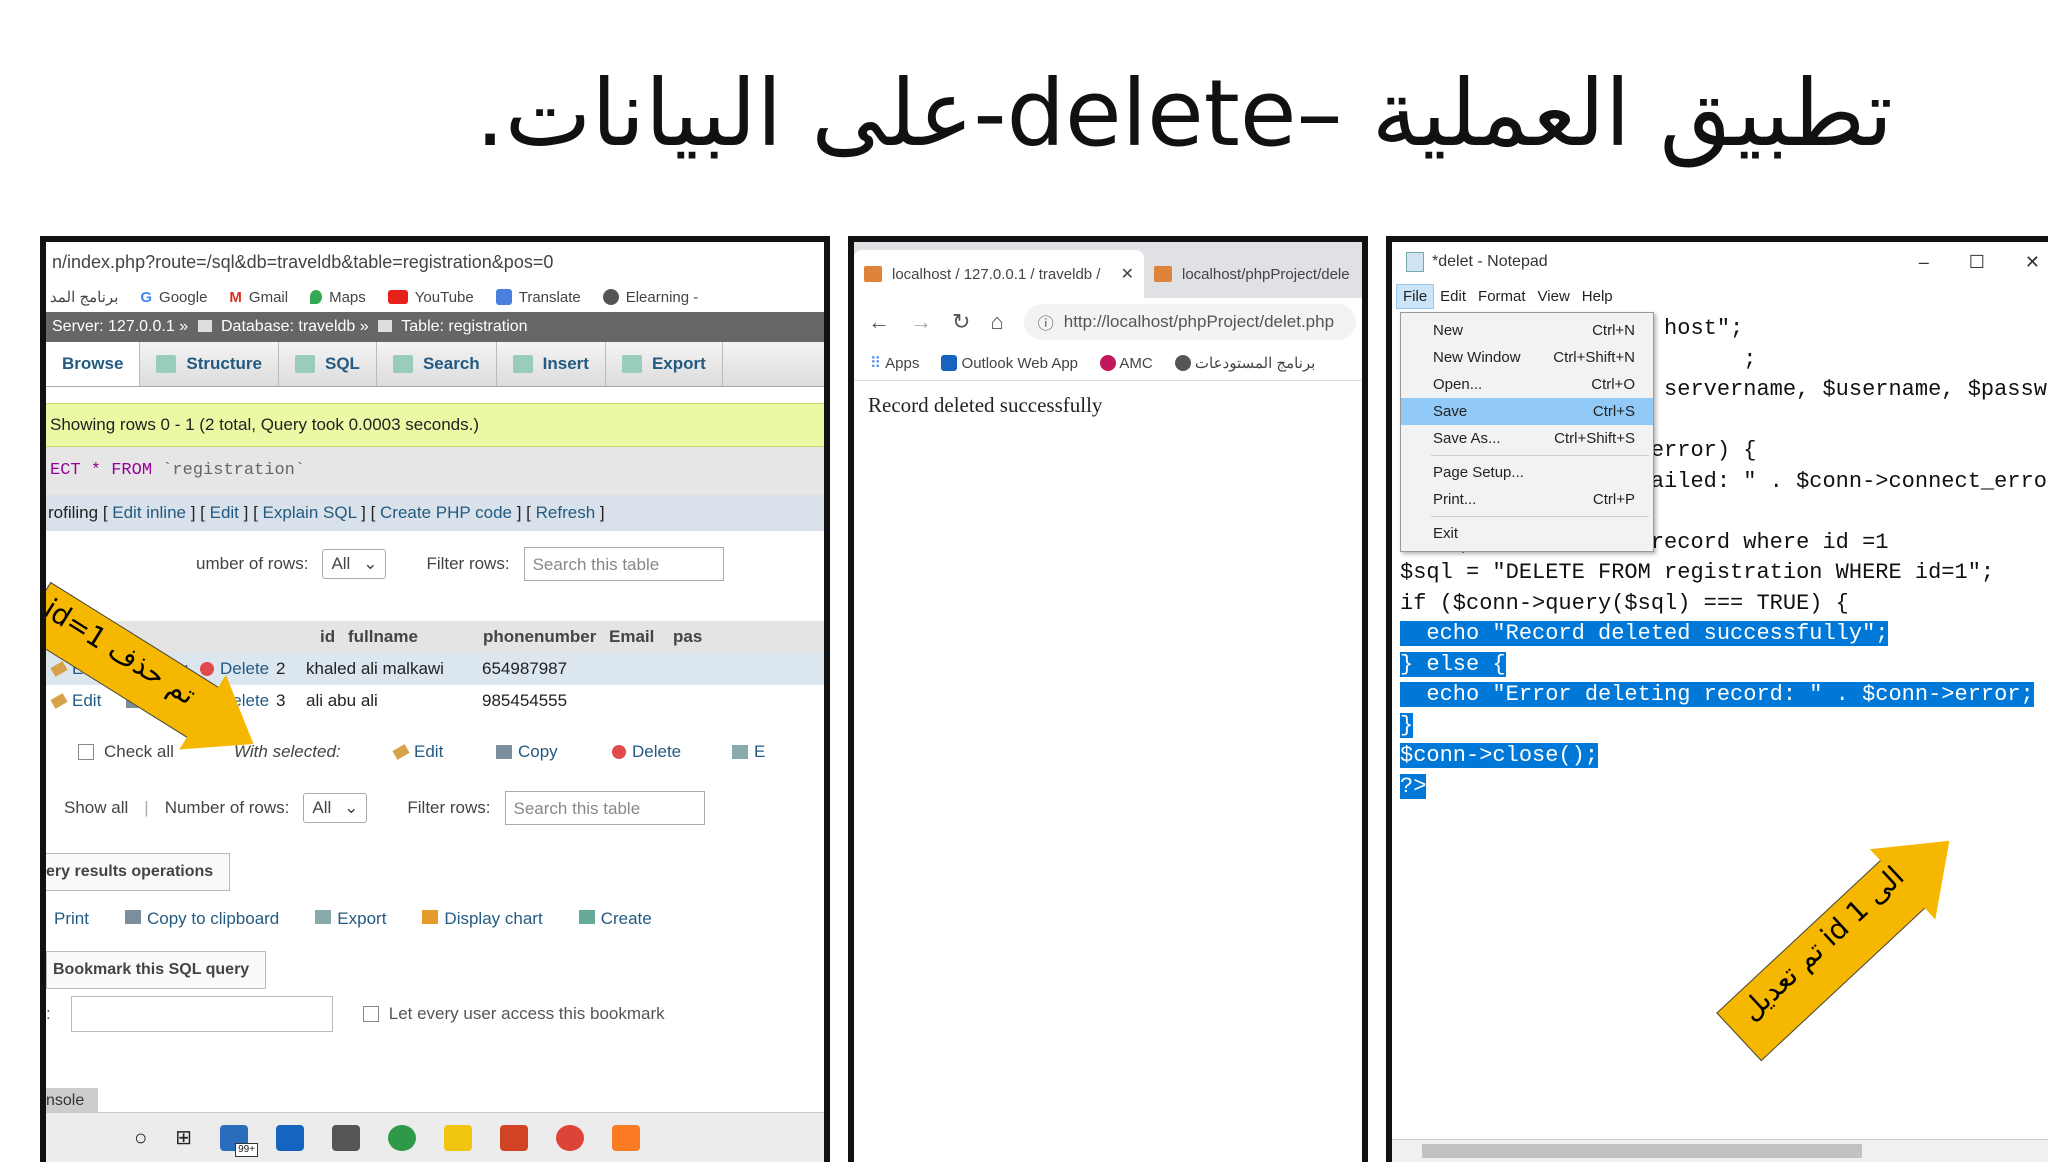  Describe the element at coordinates (149, 512) in the screenshot. I see `edit-inline-link: Edit inline` at that location.